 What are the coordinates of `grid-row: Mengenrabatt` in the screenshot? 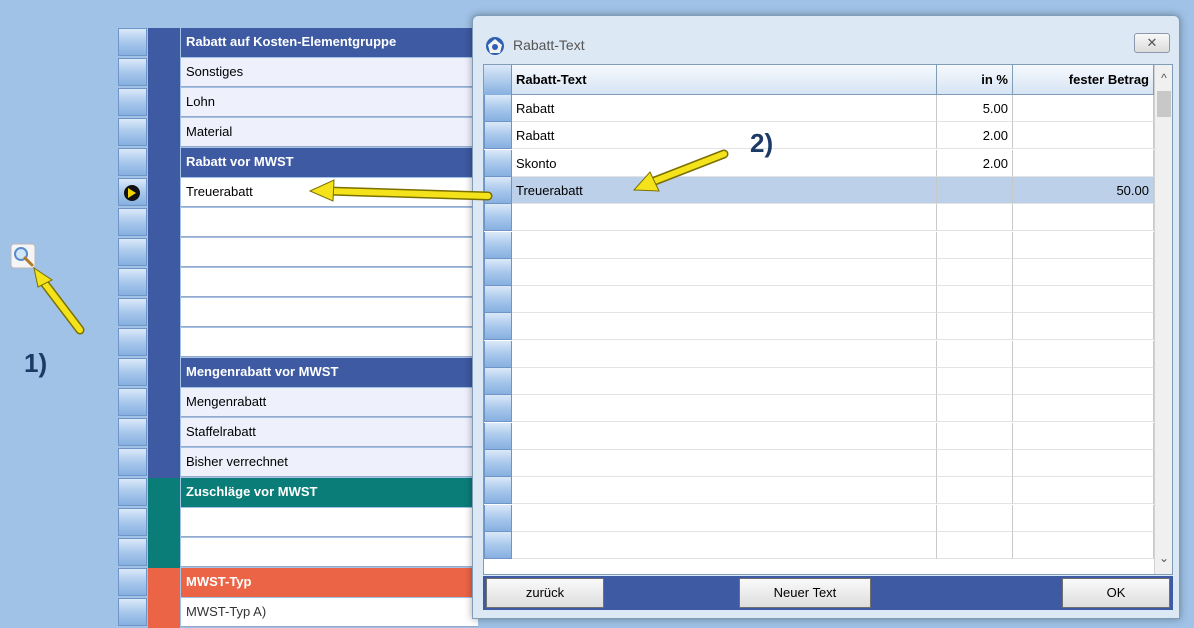 It's located at (298, 403).